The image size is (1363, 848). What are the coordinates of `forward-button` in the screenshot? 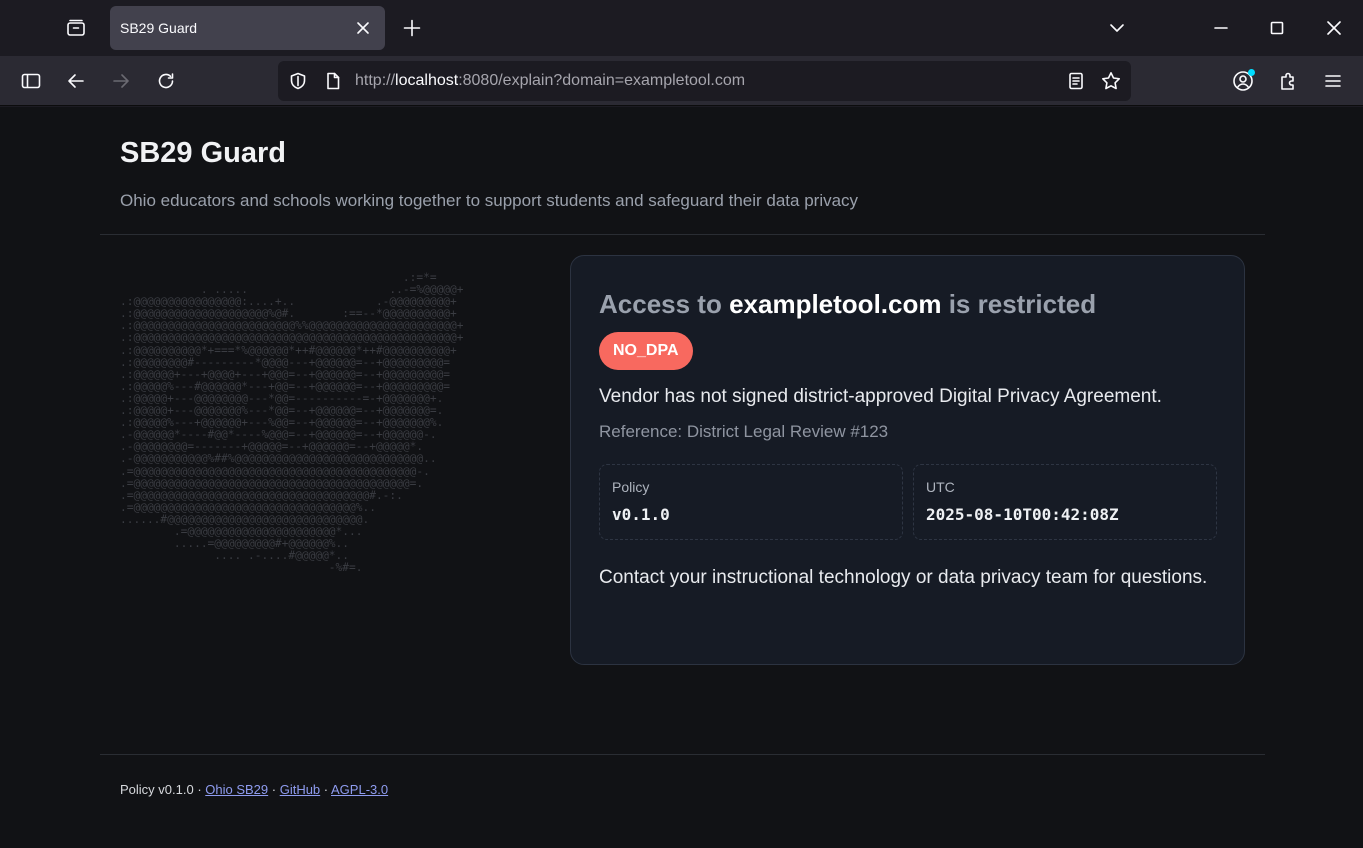 It's located at (121, 81).